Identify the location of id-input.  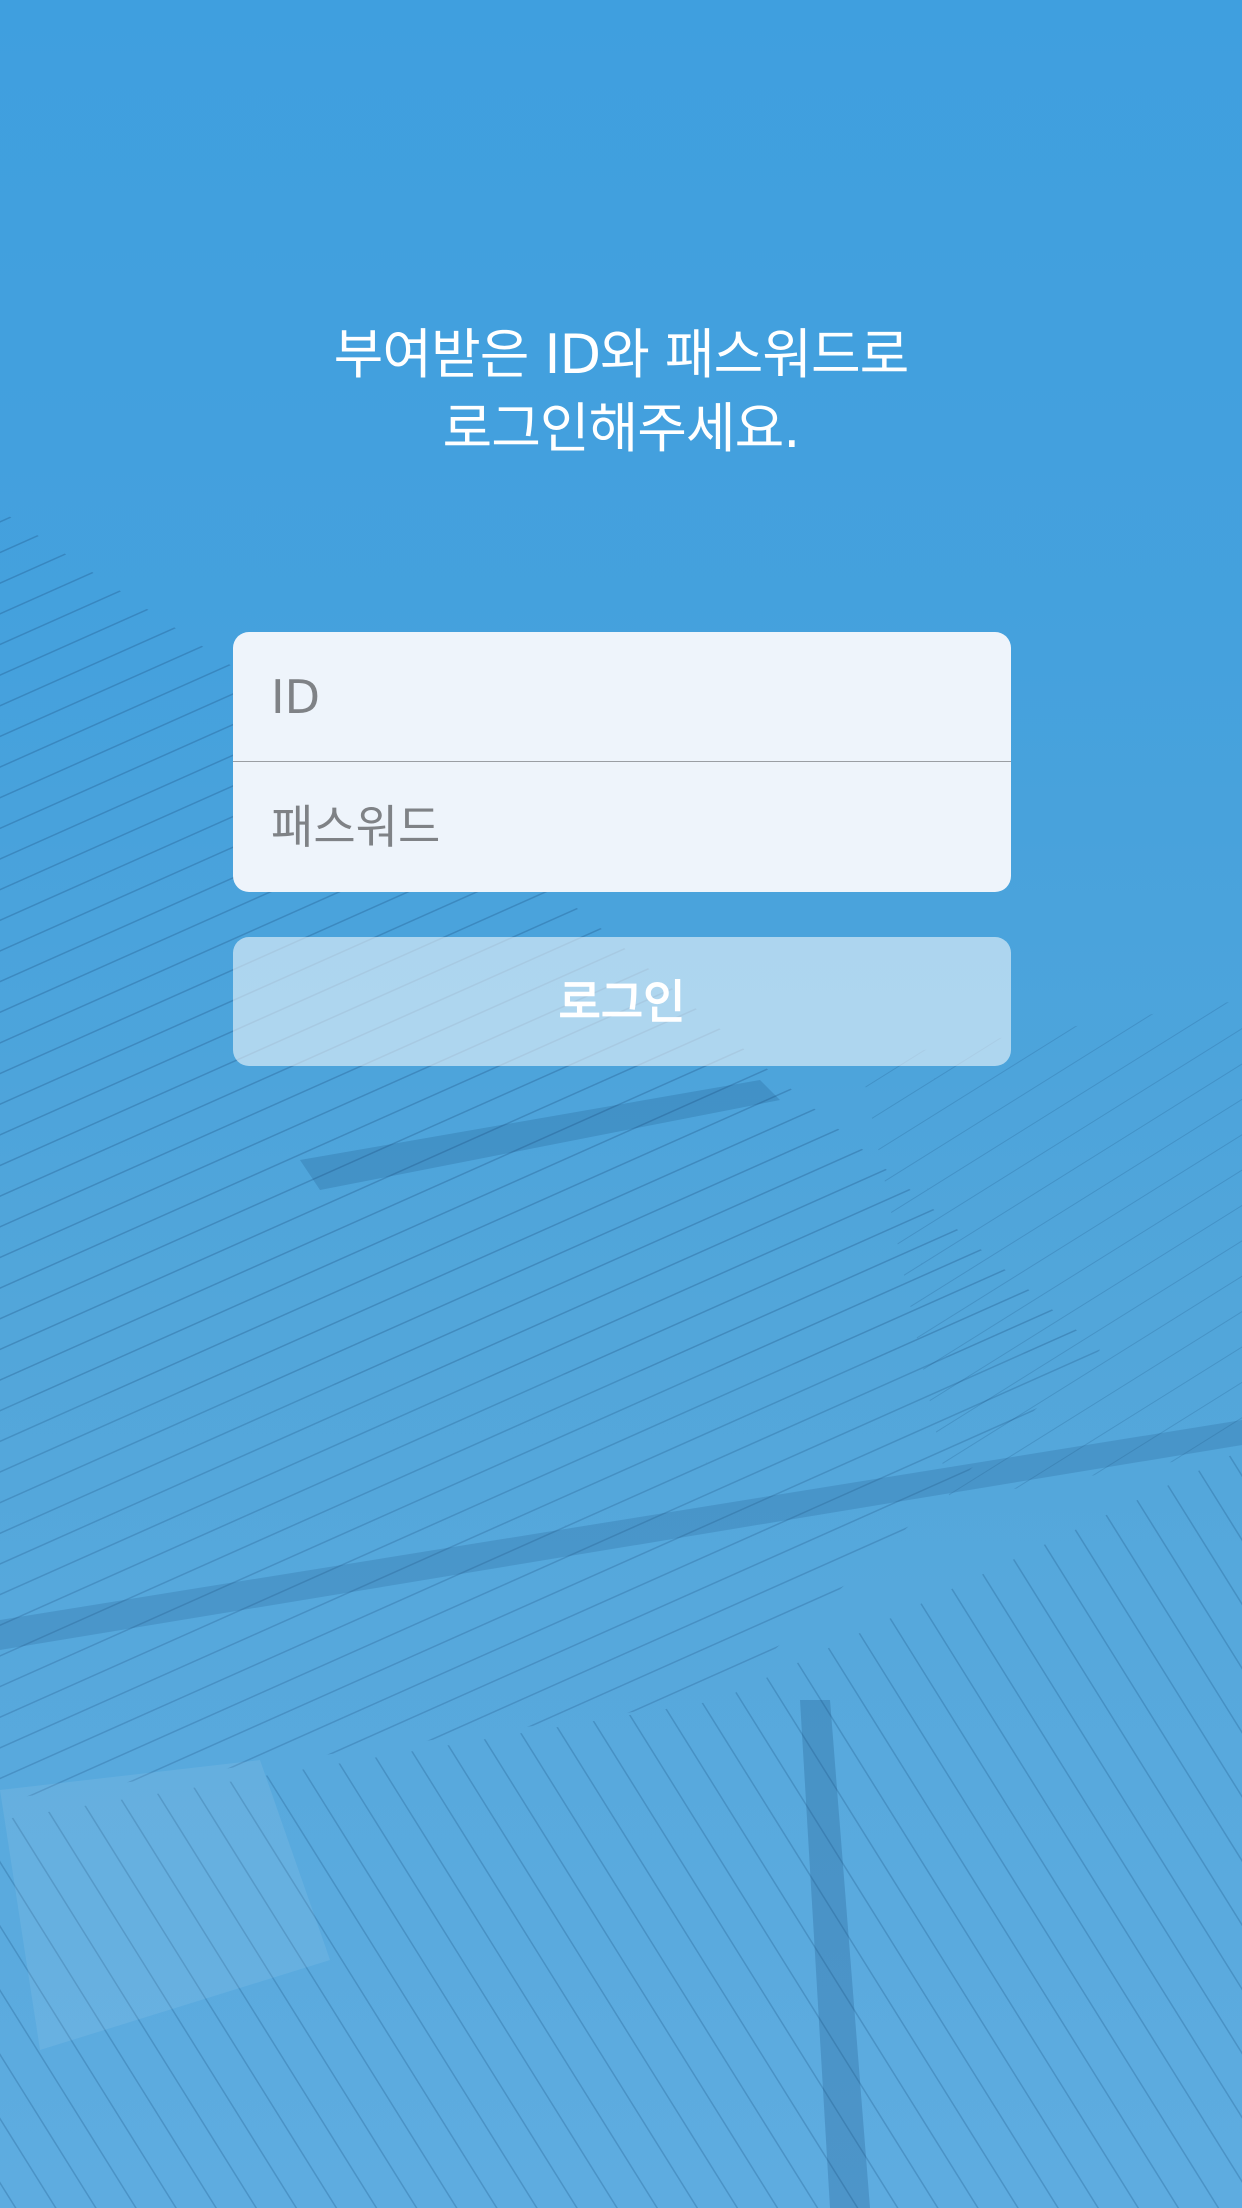
(622, 696).